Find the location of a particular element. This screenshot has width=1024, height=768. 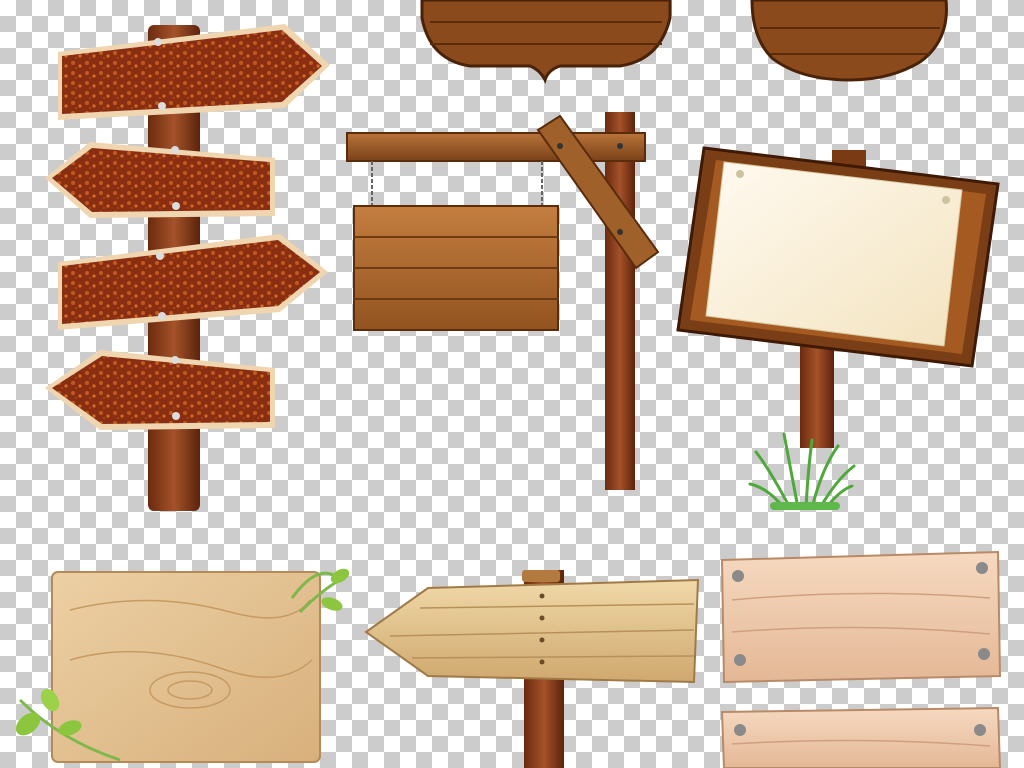

notice-board-with-paper is located at coordinates (838, 328).